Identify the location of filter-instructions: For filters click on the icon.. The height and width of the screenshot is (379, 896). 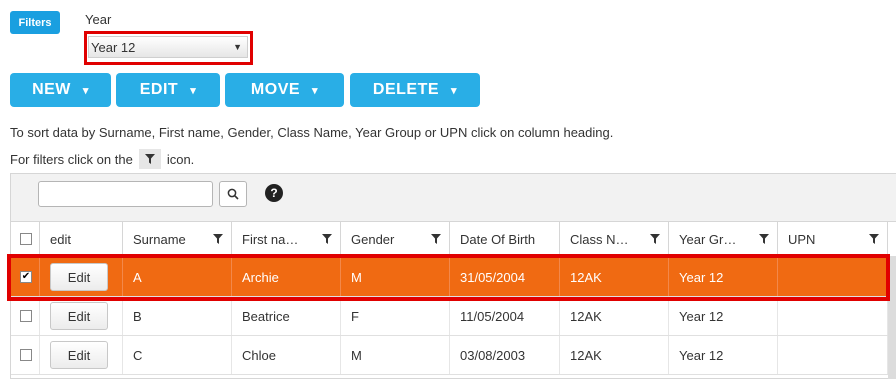
(102, 159).